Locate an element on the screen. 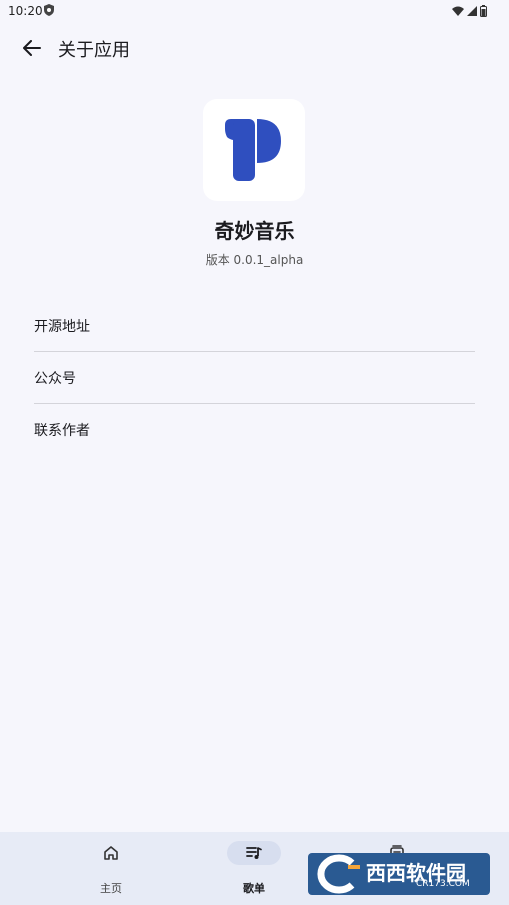  list-item-contact-author: 联系作者 is located at coordinates (254, 429).